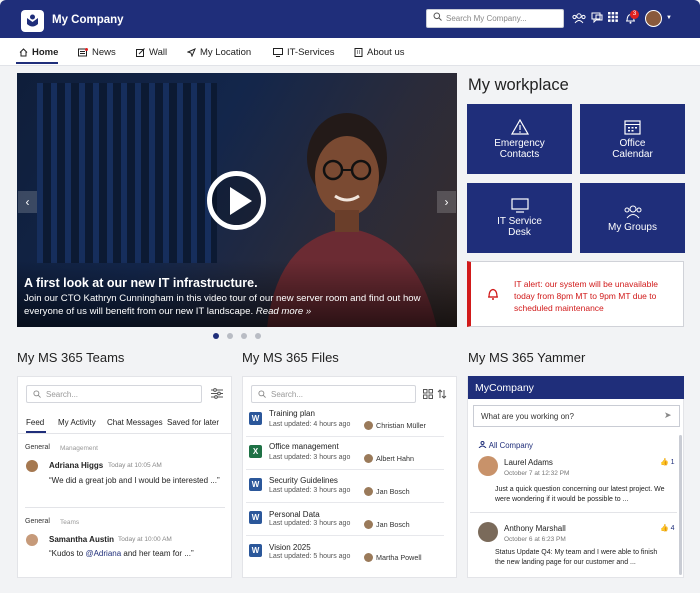  Describe the element at coordinates (37, 447) in the screenshot. I see `post-team: General` at that location.